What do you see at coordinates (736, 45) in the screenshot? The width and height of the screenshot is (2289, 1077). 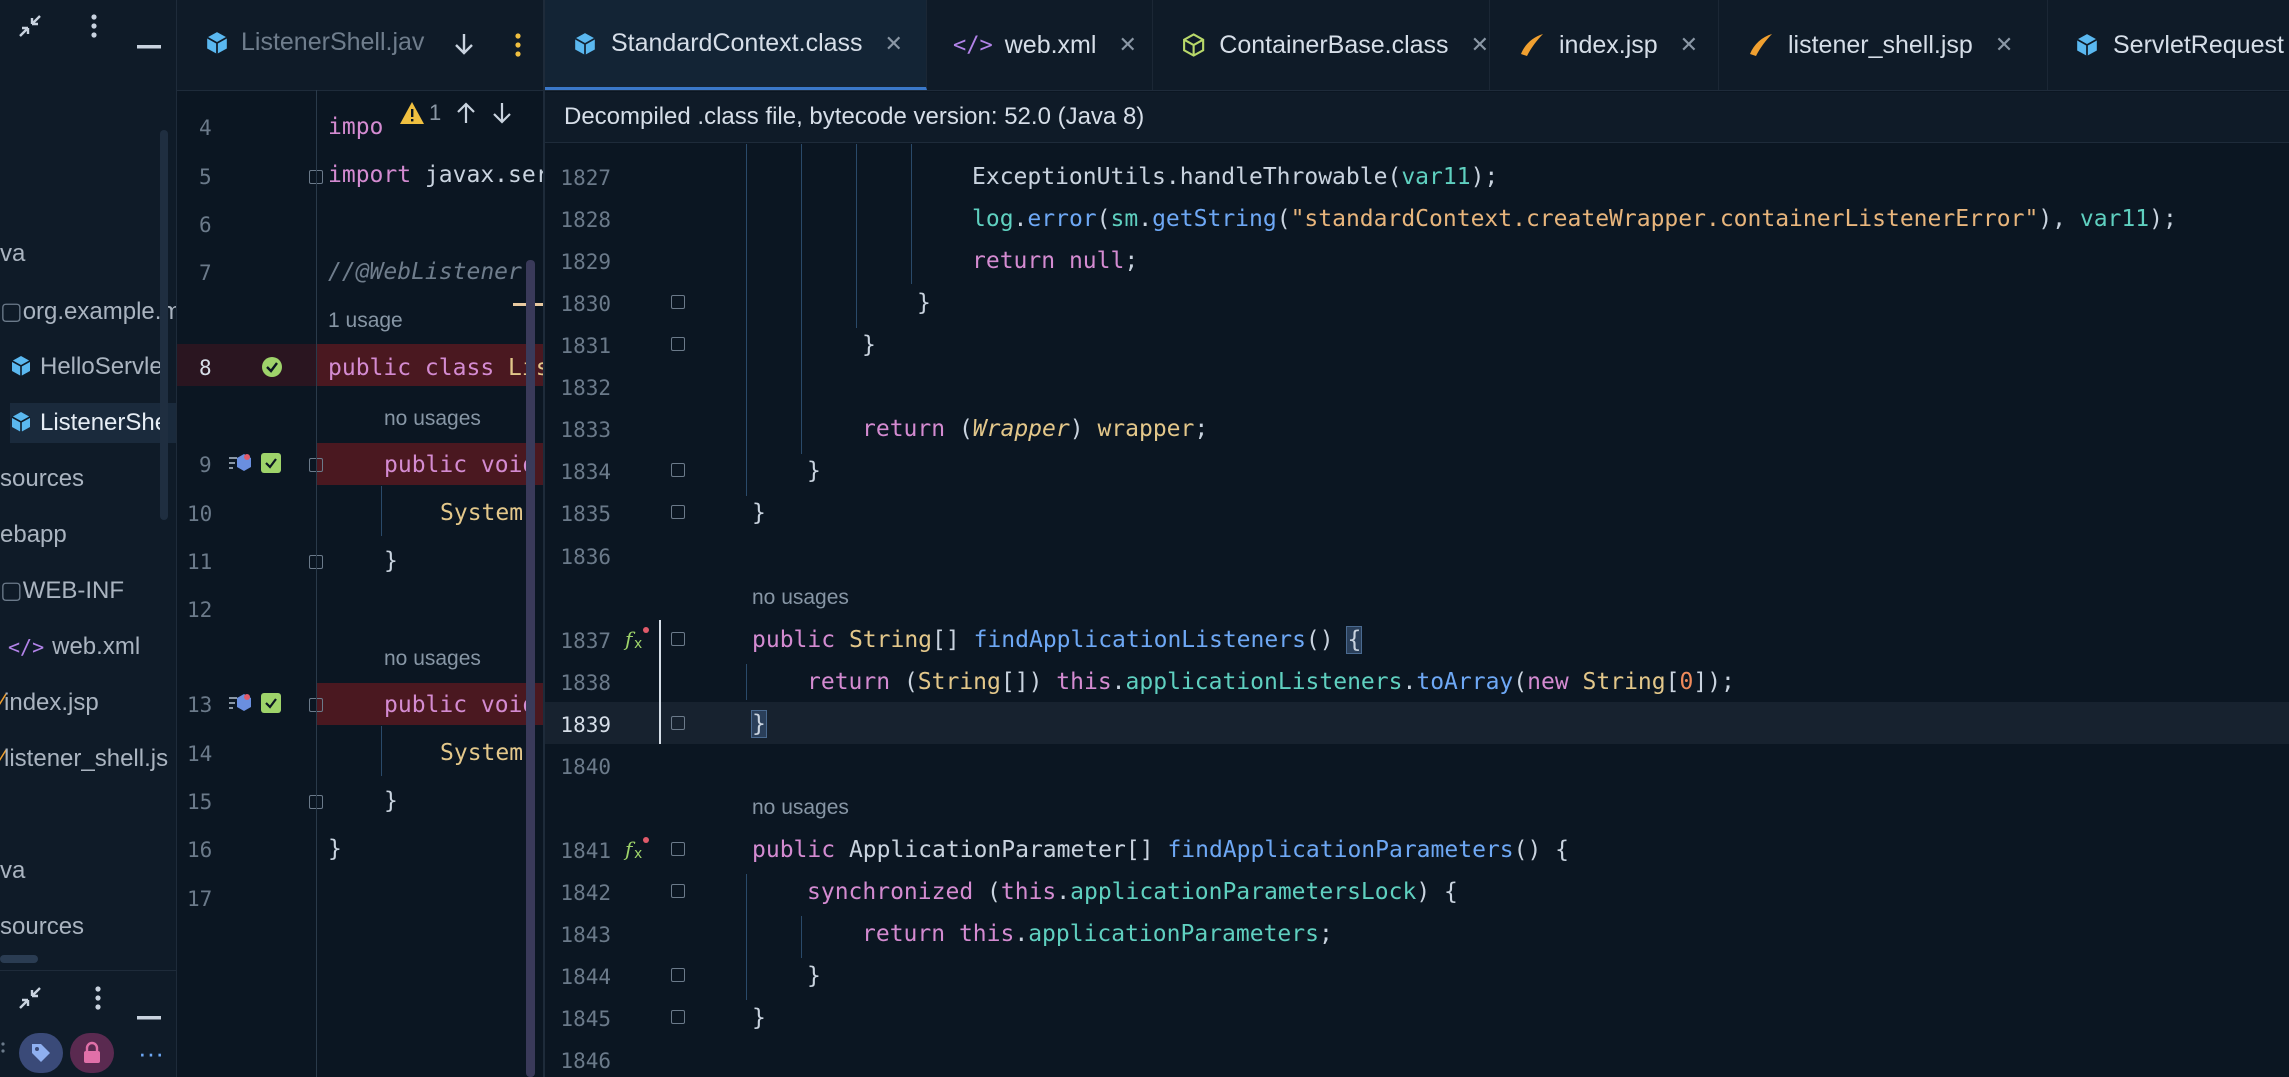 I see `tab-standardcontext: StandardContext.class ✕` at bounding box center [736, 45].